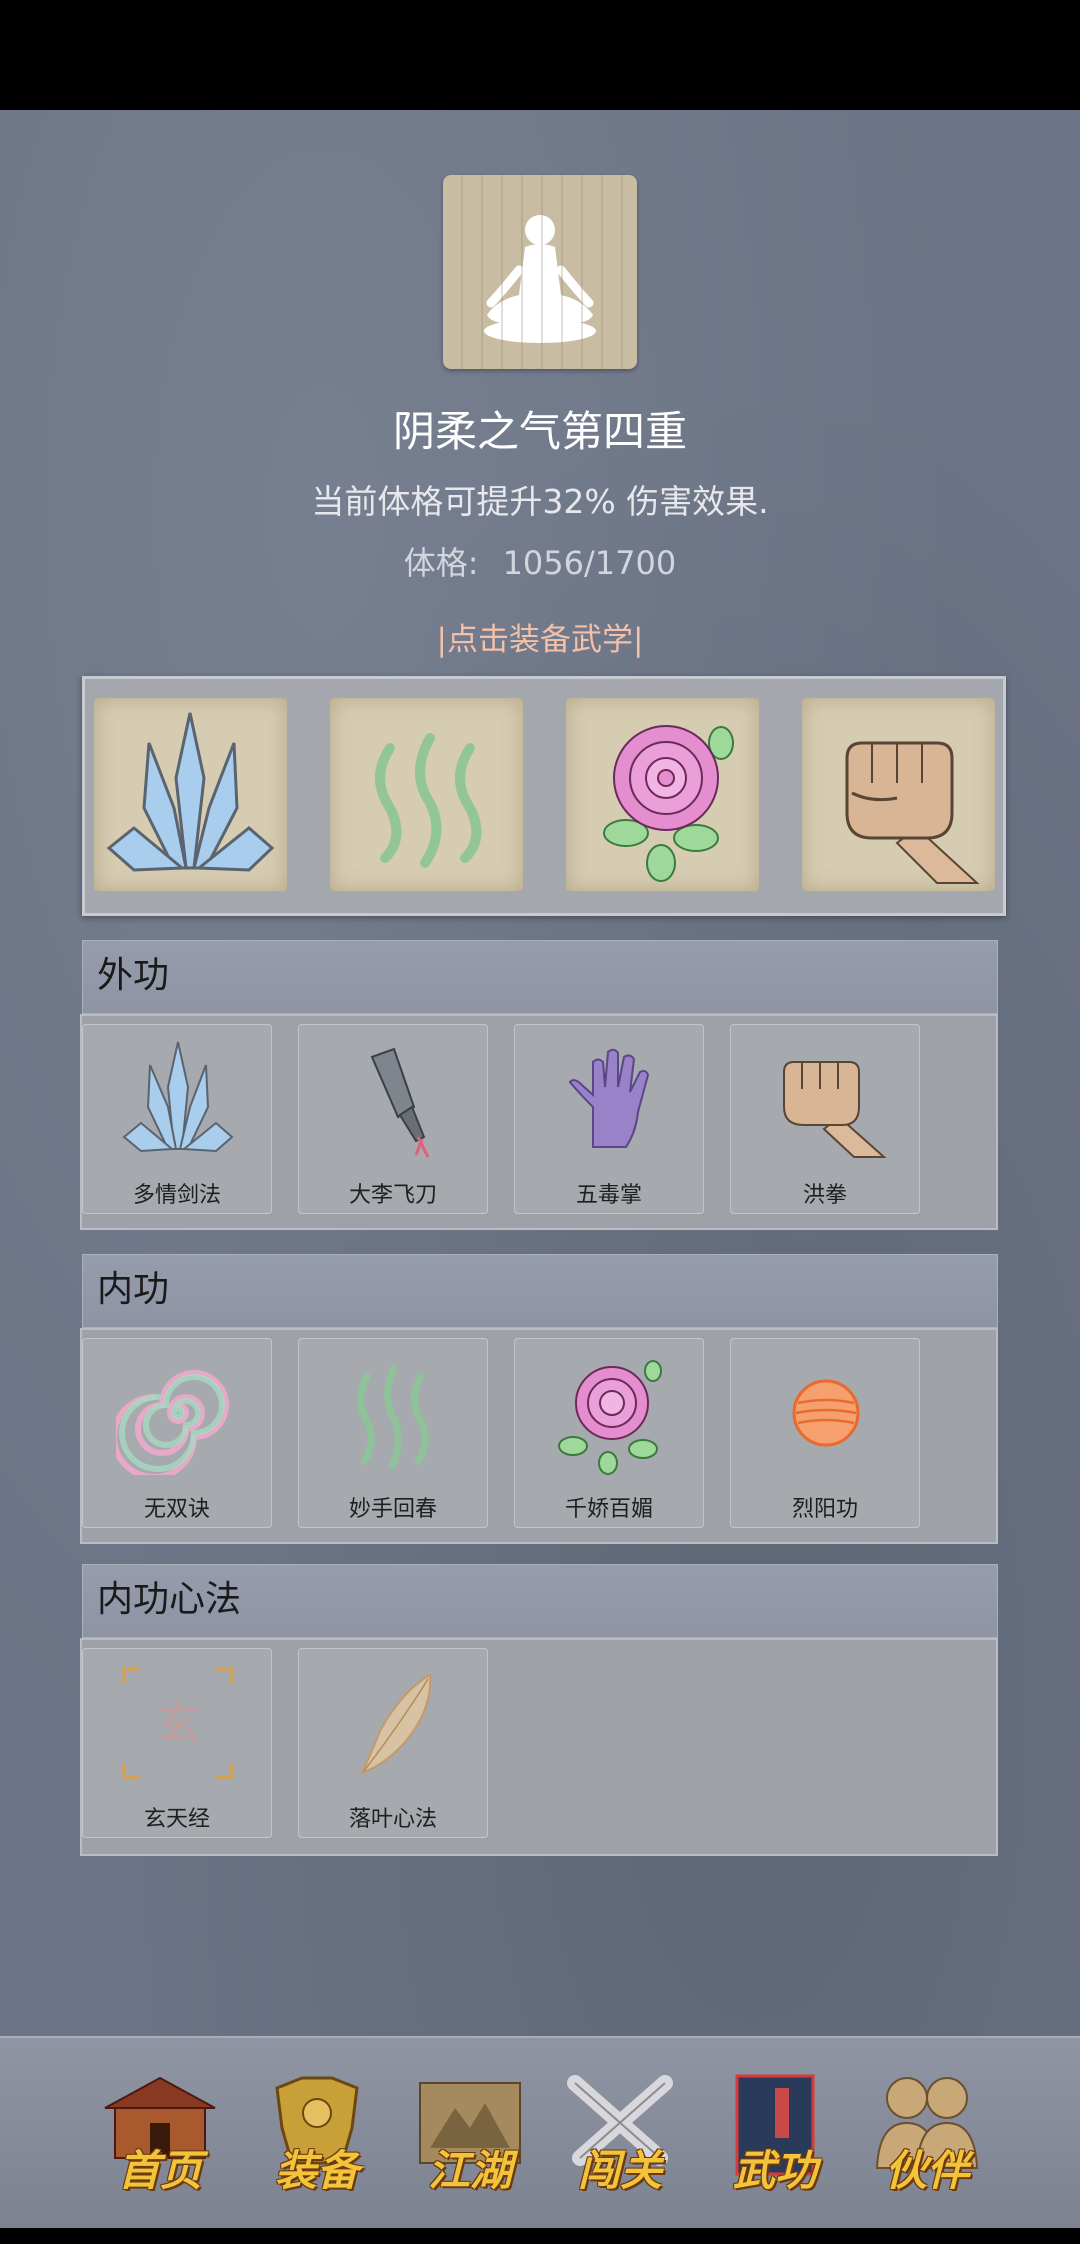 This screenshot has width=1080, height=2244. What do you see at coordinates (392, 1509) in the screenshot?
I see `skill-label: 妙手回春` at bounding box center [392, 1509].